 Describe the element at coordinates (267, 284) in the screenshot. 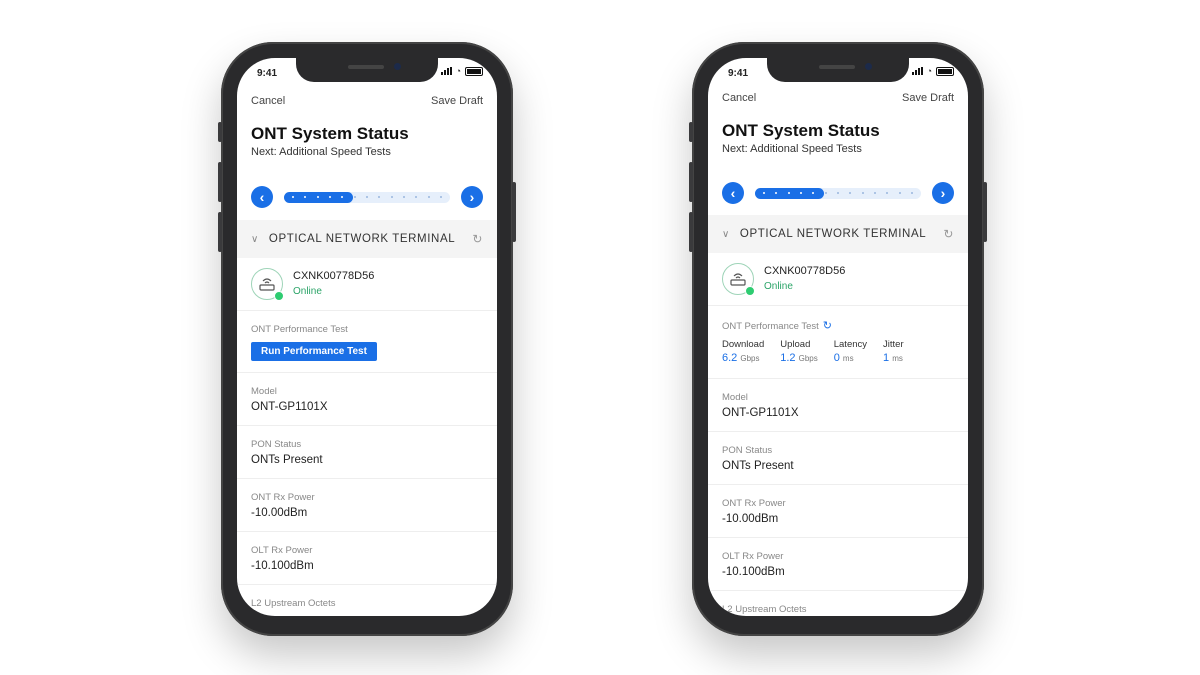

I see `router-icon` at that location.